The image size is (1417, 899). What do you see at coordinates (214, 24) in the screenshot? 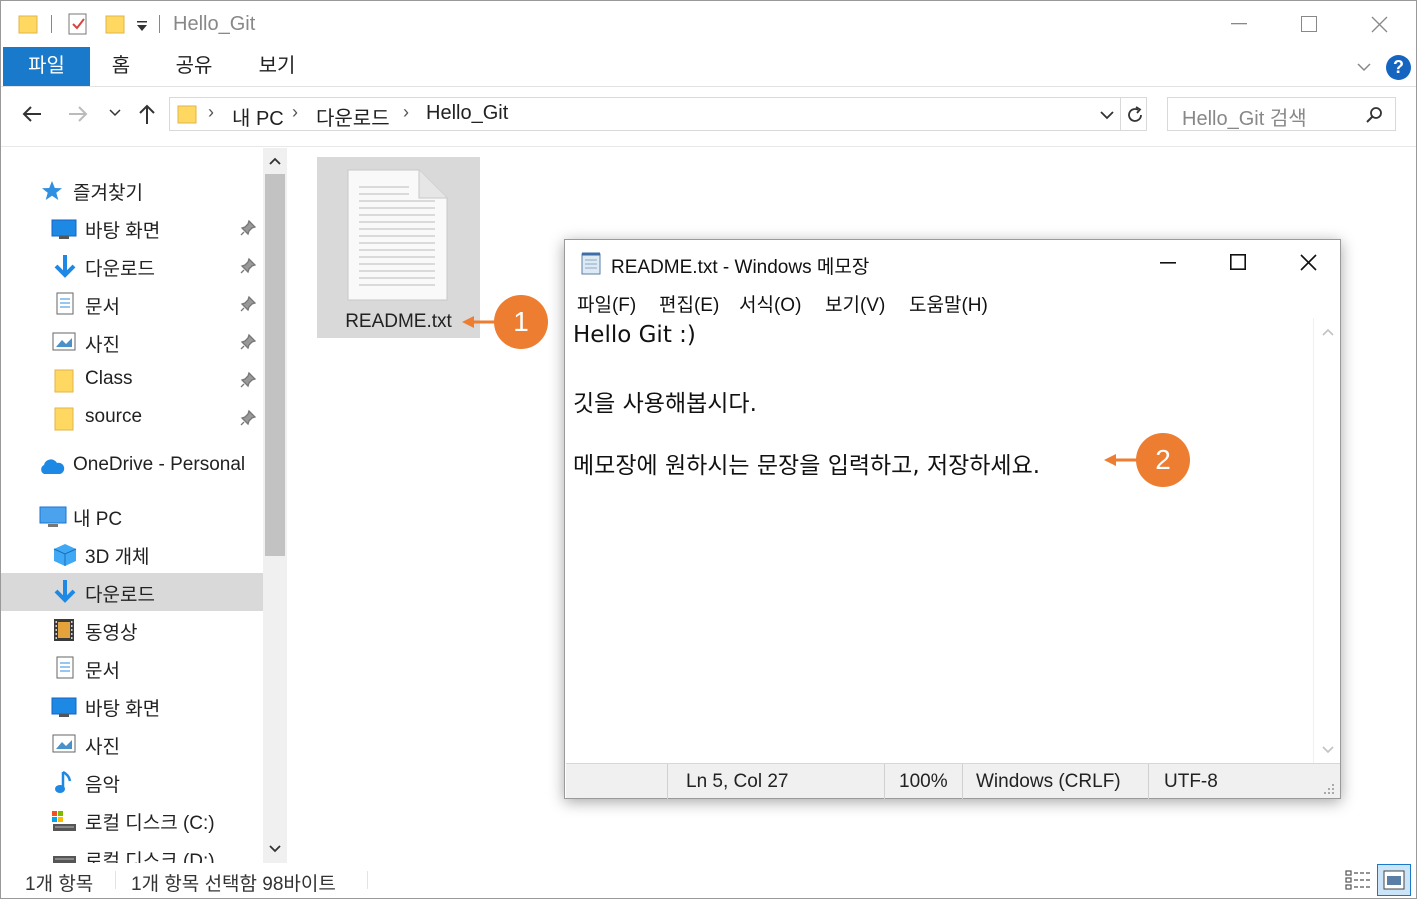
I see `window-title: Hello_Git` at bounding box center [214, 24].